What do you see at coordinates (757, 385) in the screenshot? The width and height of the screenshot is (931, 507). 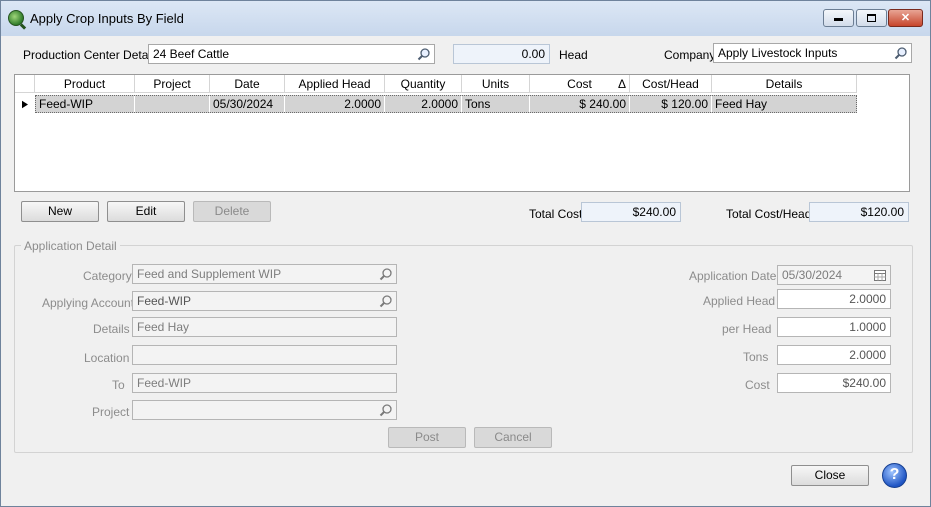 I see `cost-label: Cost` at bounding box center [757, 385].